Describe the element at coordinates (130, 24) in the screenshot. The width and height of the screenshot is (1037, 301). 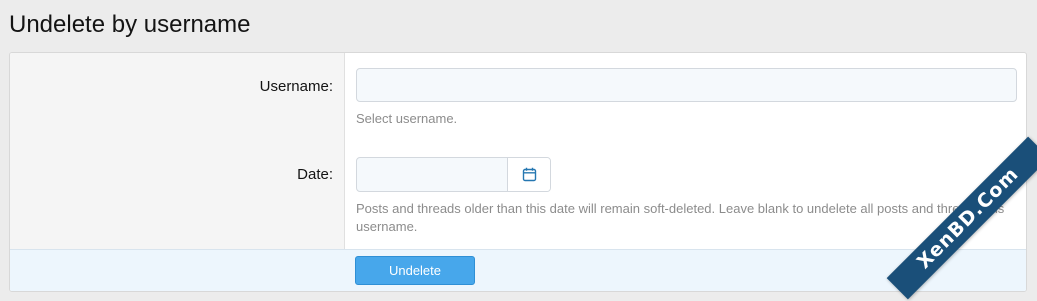
I see `page-title: Undelete by username` at that location.